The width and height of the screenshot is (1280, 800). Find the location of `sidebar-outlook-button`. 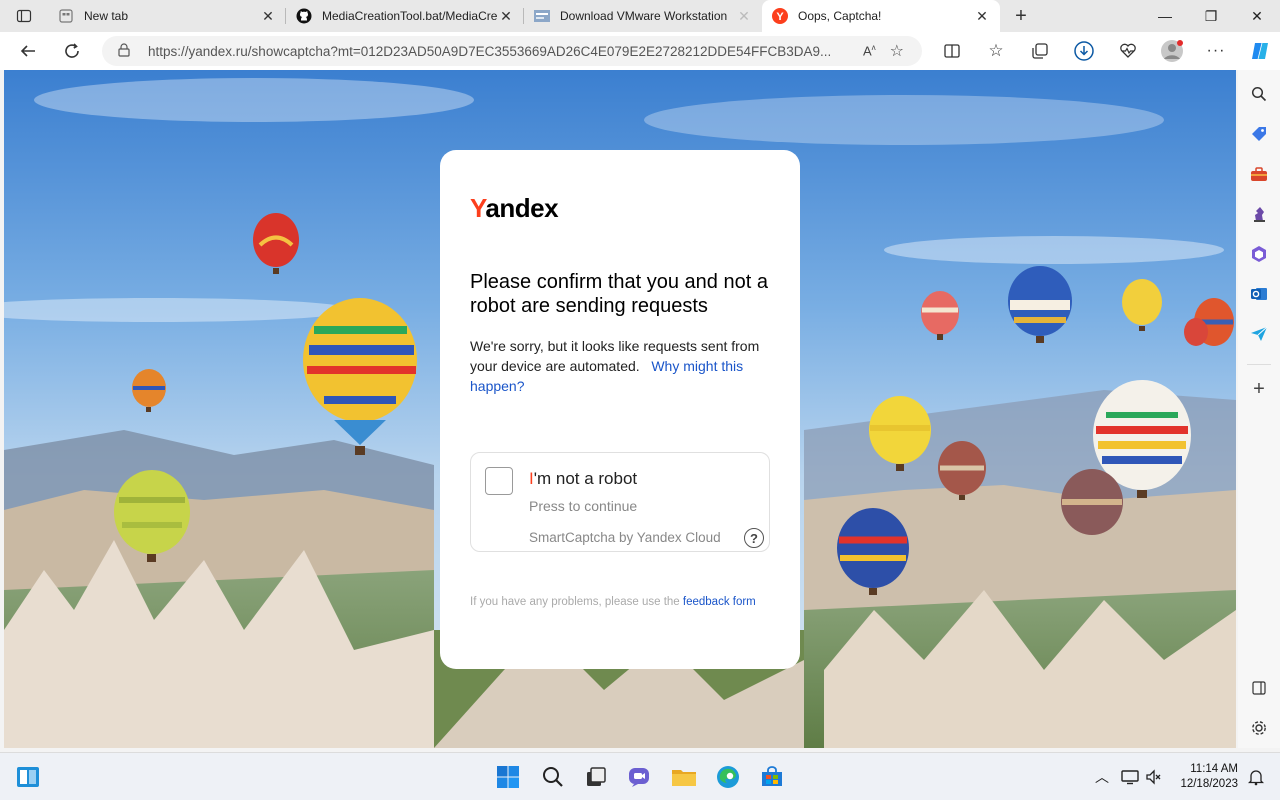

sidebar-outlook-button is located at coordinates (1259, 294).